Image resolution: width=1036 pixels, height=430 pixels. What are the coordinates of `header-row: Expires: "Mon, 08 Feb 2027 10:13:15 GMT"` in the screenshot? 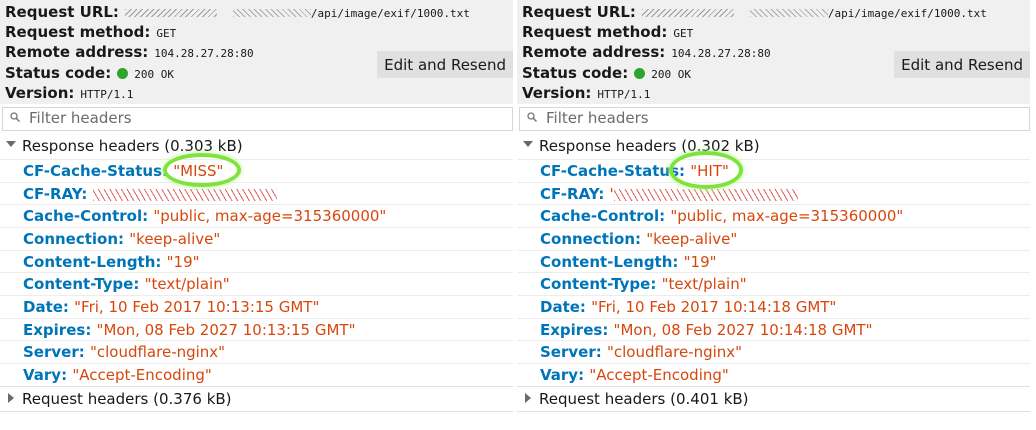 It's located at (256, 329).